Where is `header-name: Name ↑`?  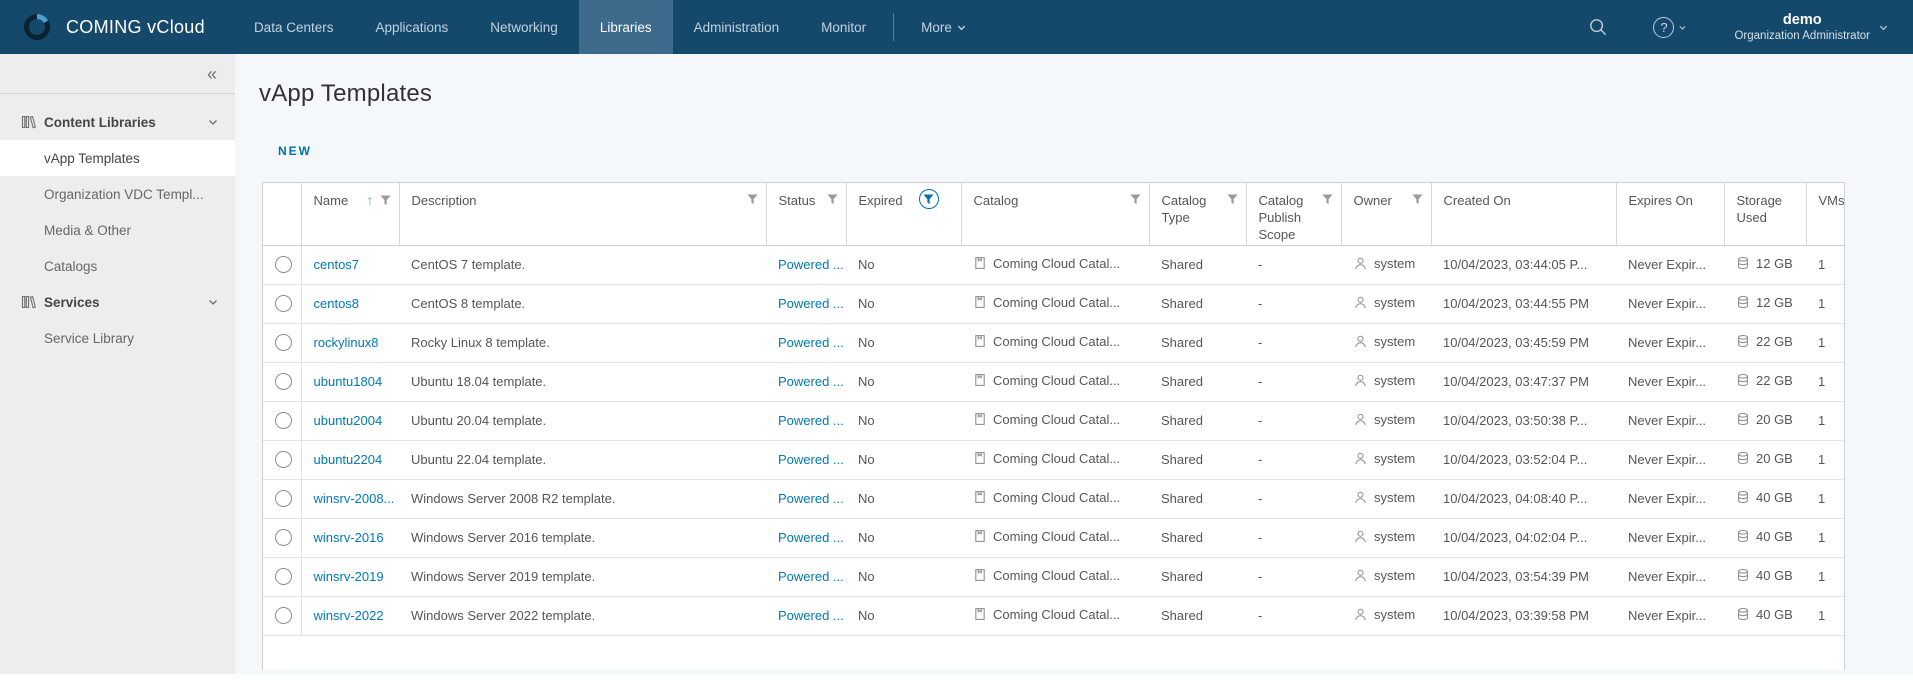
header-name: Name ↑ is located at coordinates (350, 214).